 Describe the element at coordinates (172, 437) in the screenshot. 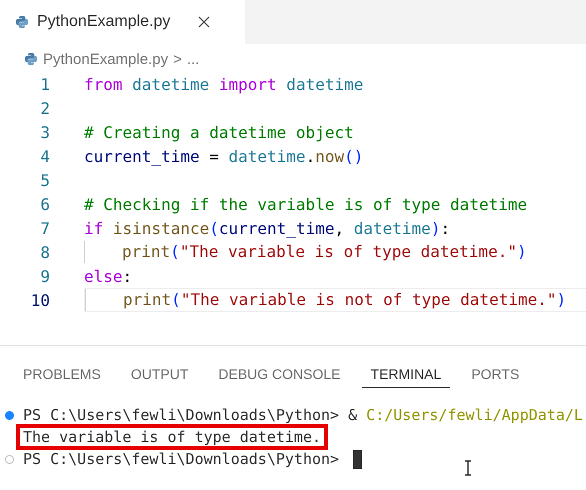

I see `terminal-line: The variable is of type datetime.` at that location.